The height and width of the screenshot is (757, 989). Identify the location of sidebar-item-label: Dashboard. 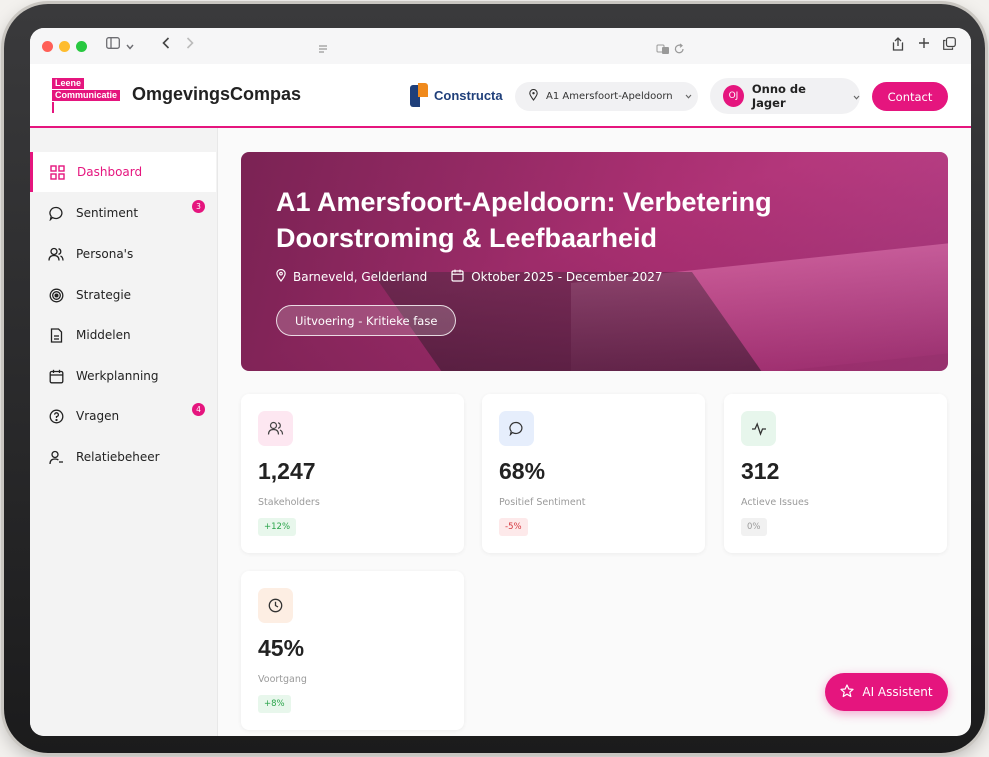
(110, 172).